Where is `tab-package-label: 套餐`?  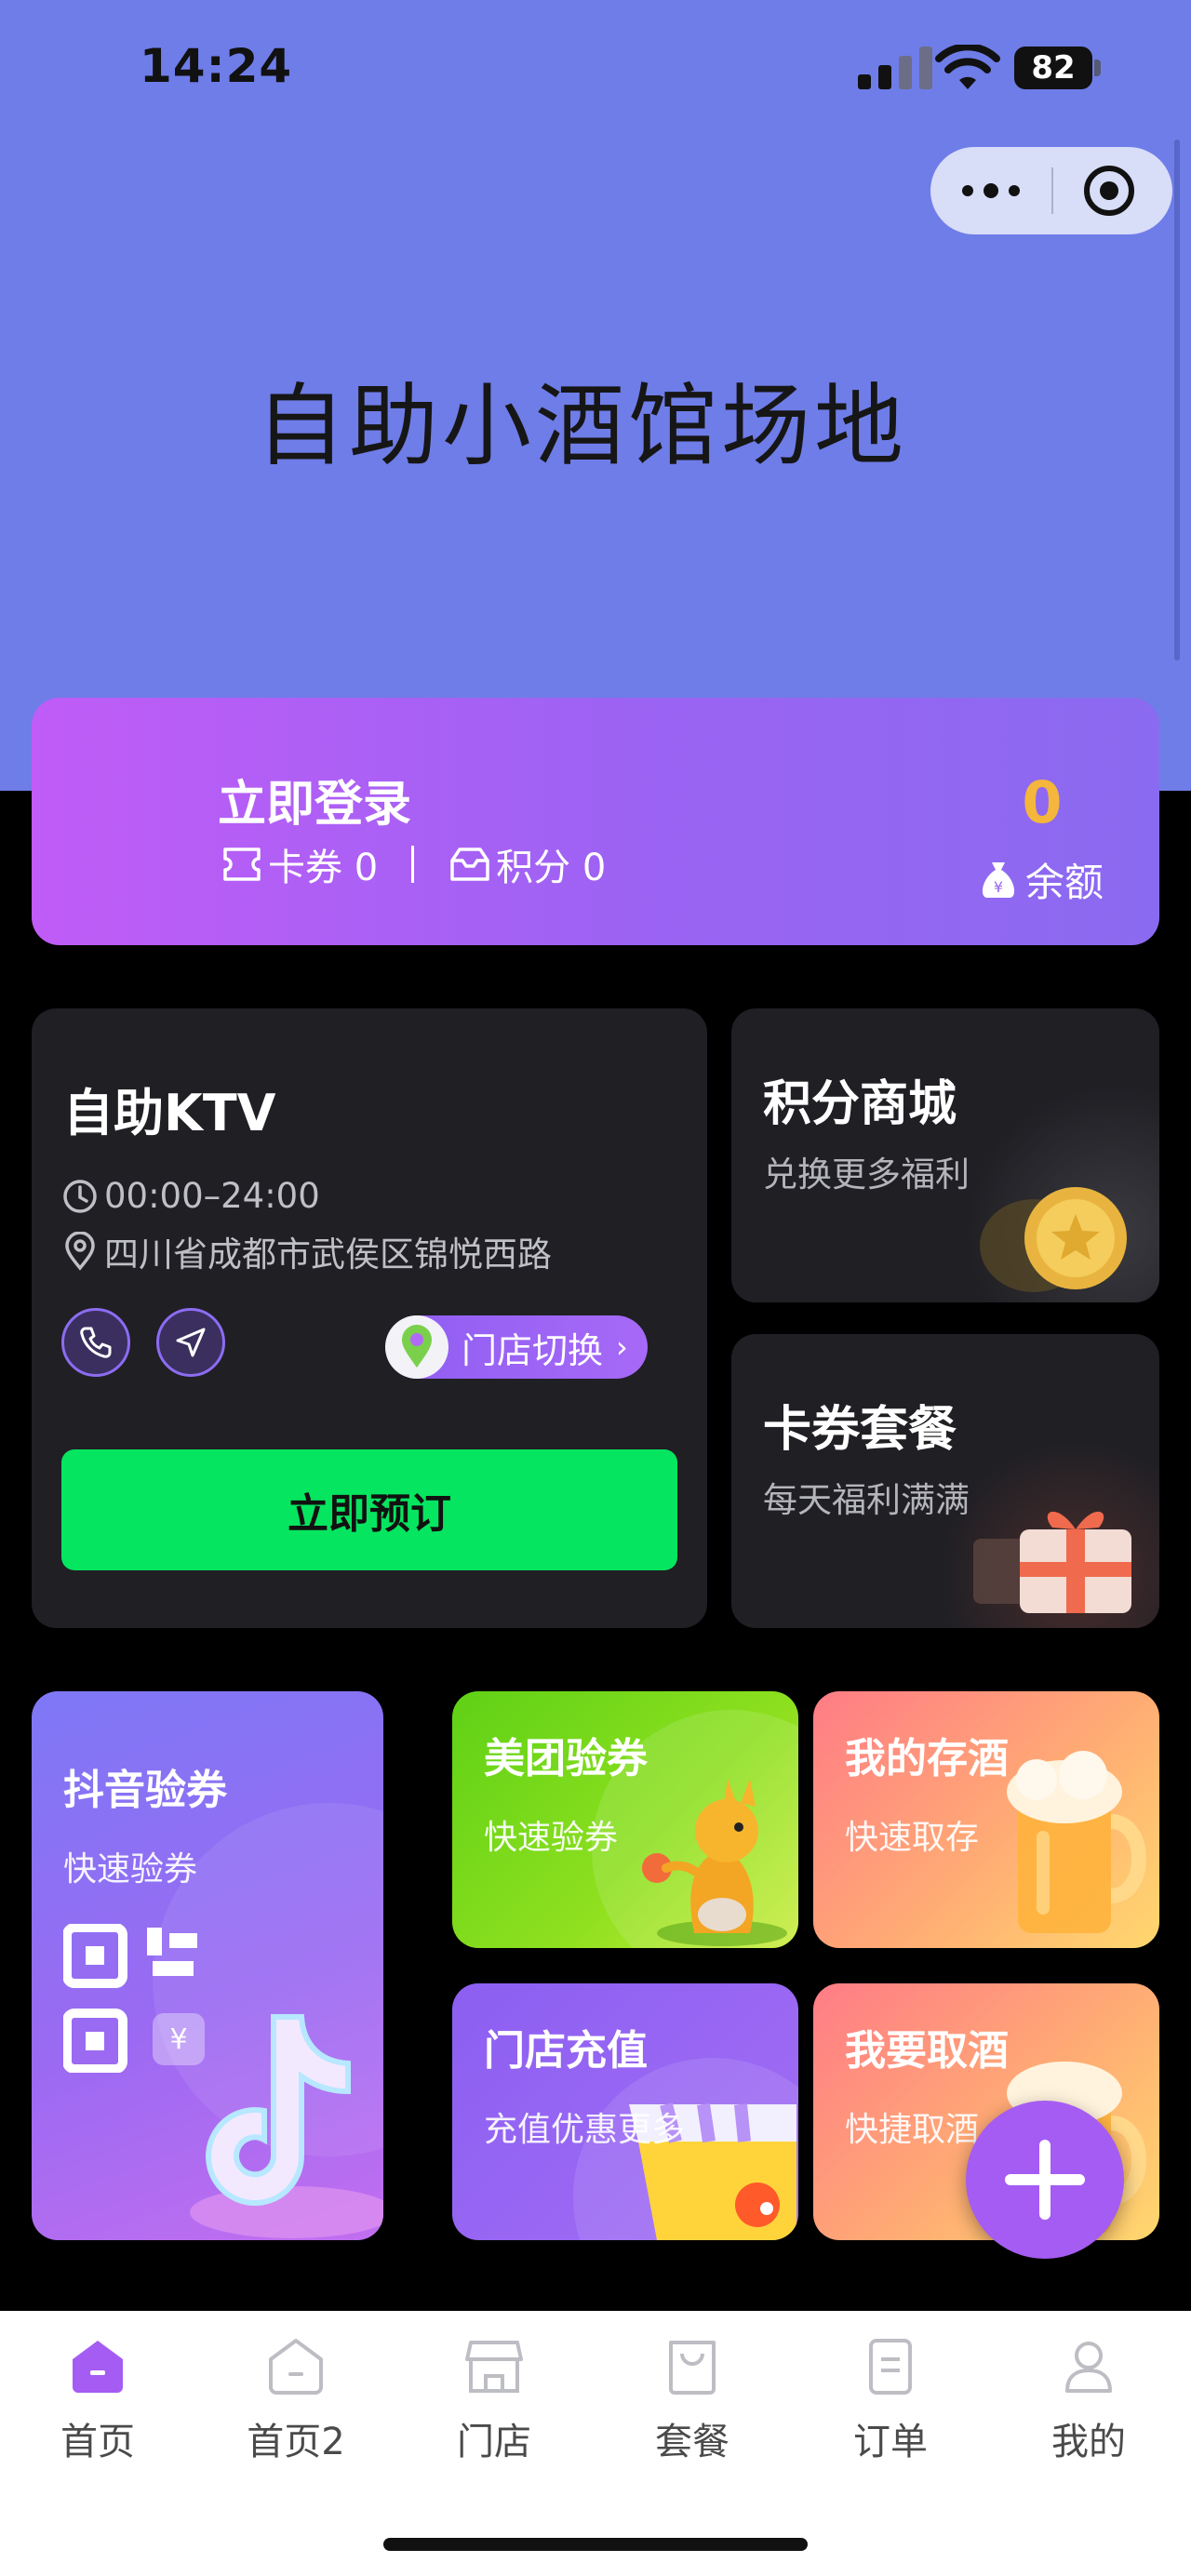 tab-package-label: 套餐 is located at coordinates (692, 2442).